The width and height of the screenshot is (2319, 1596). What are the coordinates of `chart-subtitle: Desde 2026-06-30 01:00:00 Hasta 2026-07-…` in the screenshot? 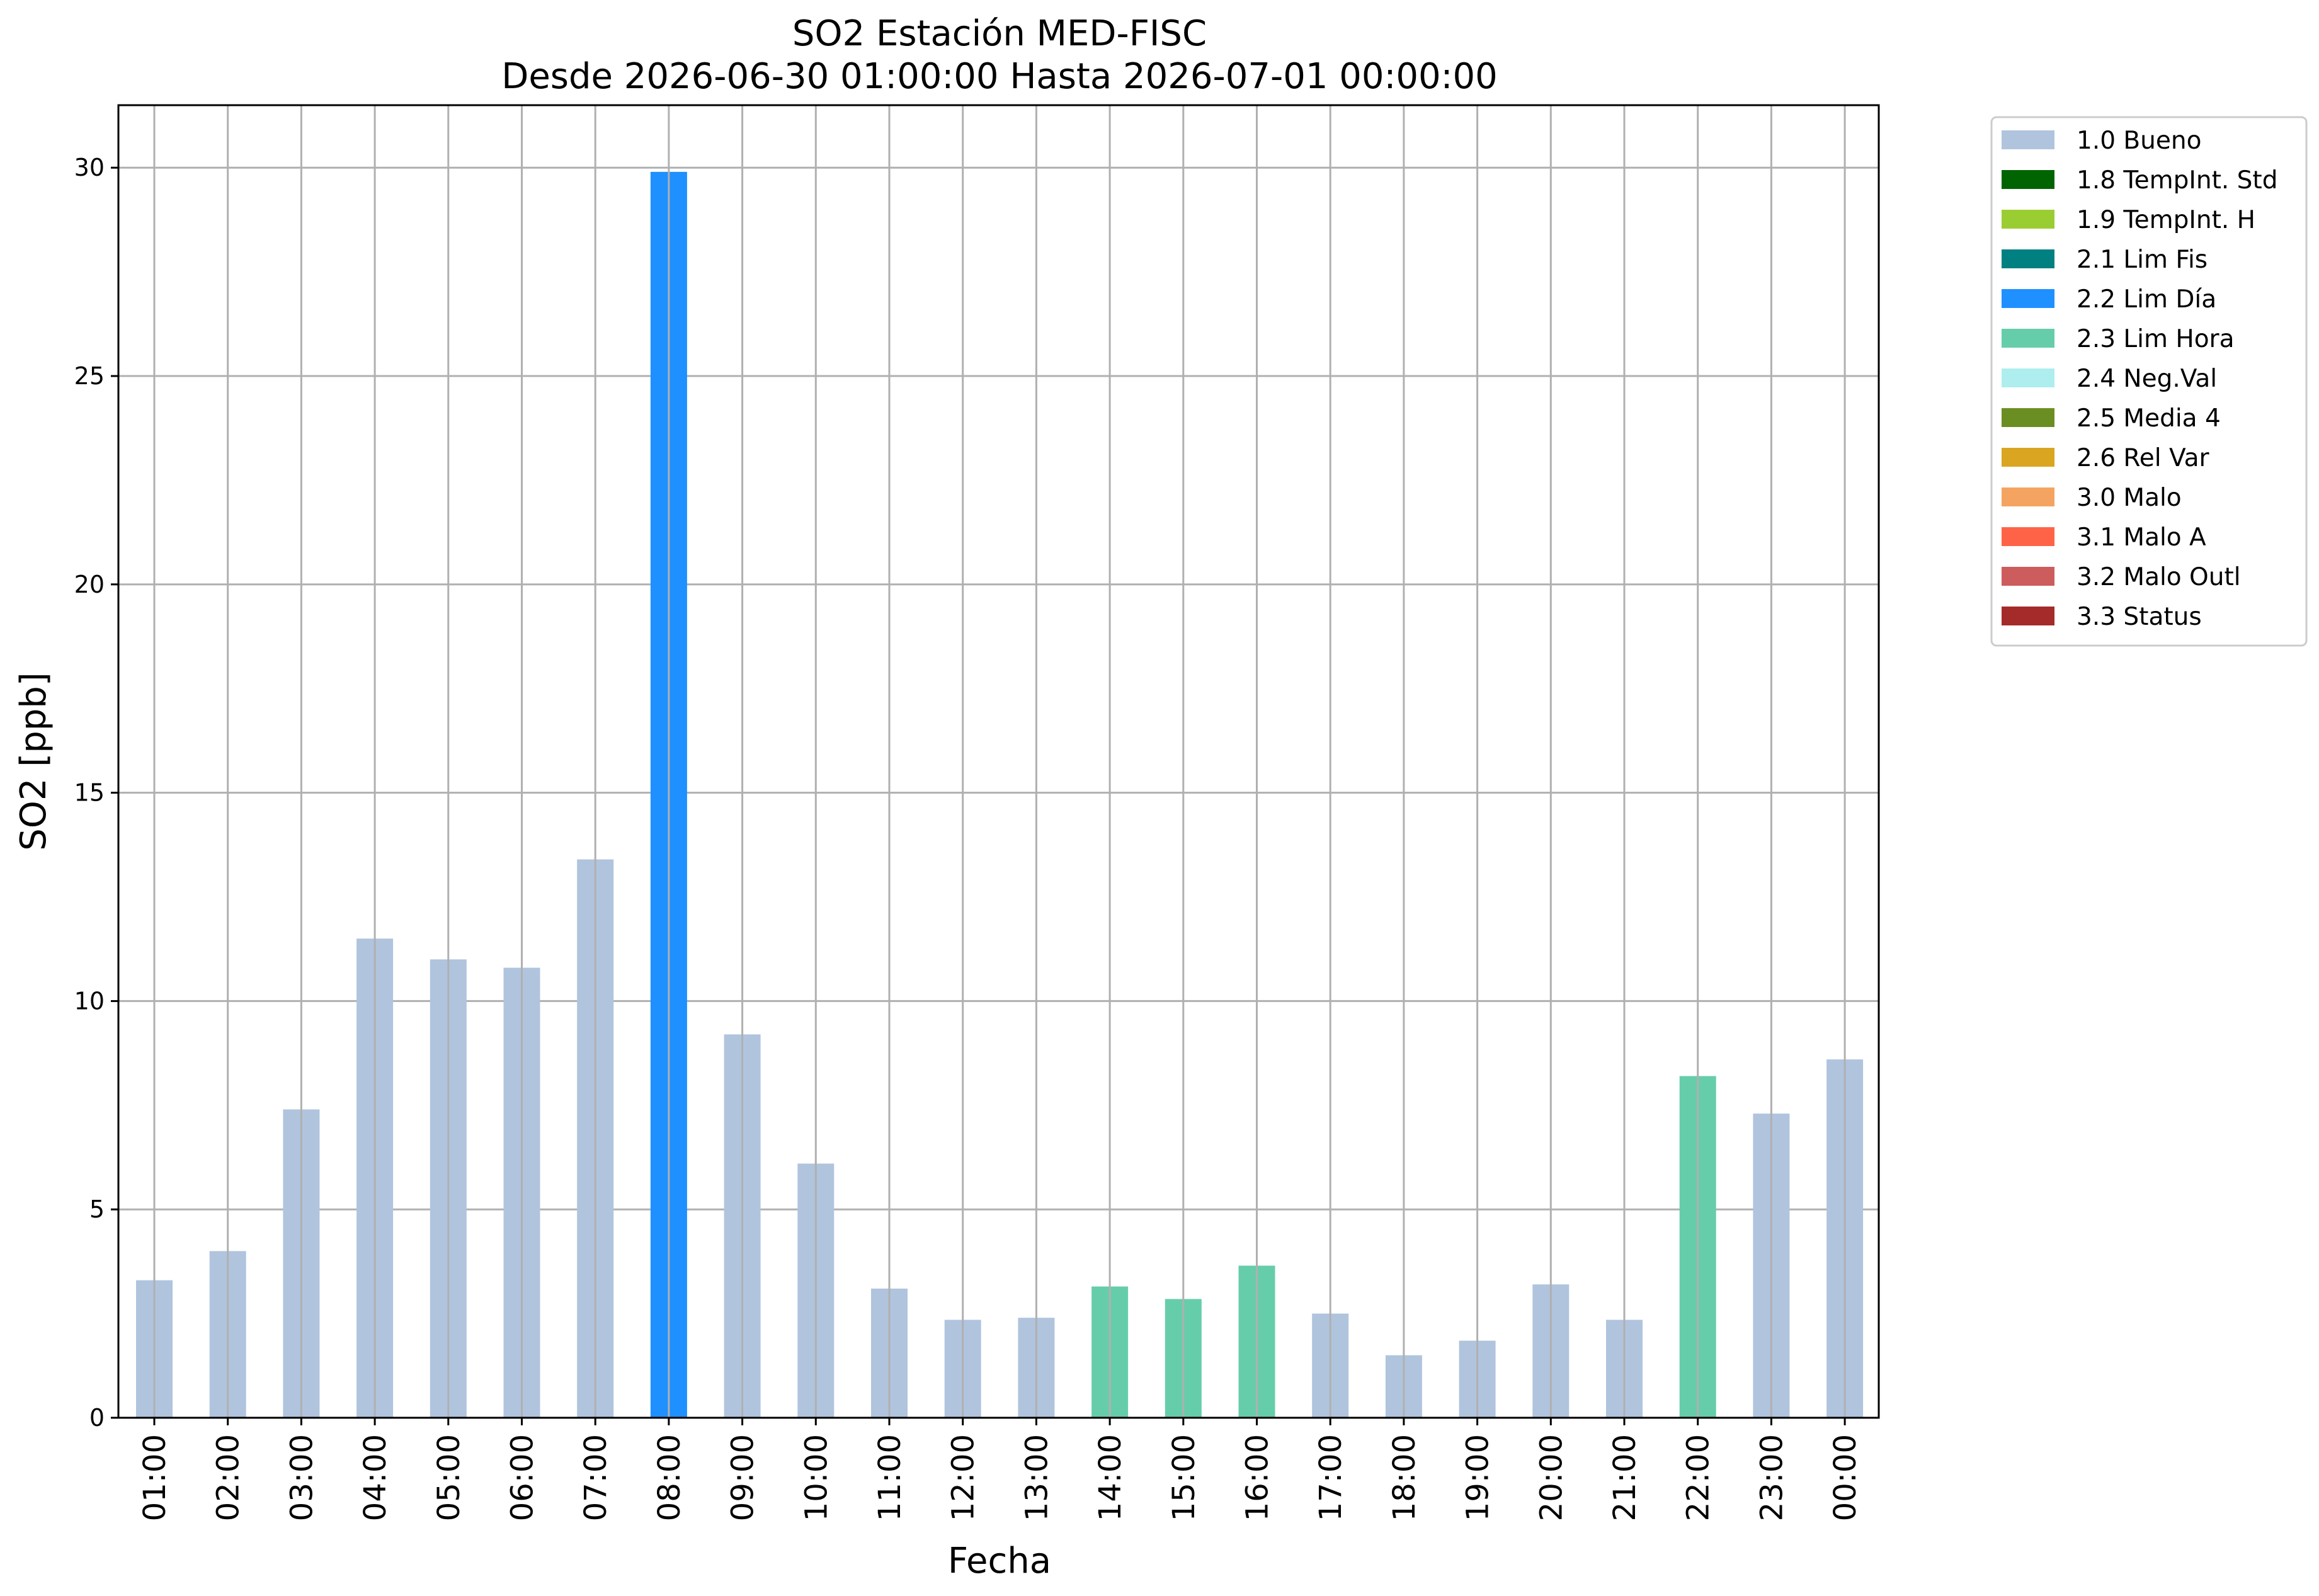 It's located at (999, 76).